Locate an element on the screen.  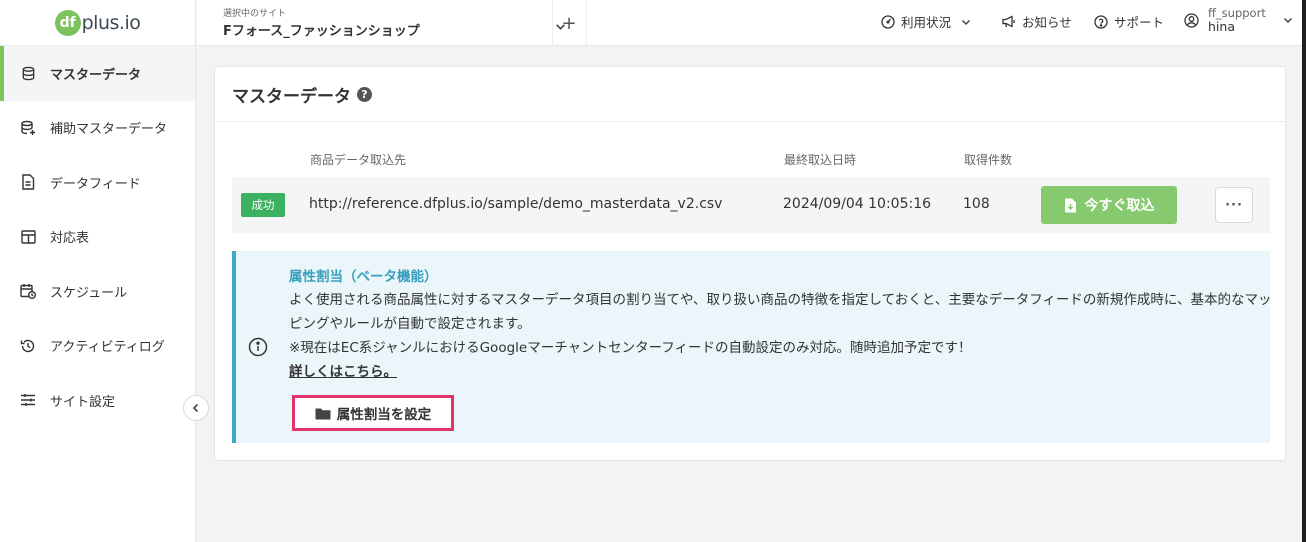
sliders-icon is located at coordinates (28, 400).